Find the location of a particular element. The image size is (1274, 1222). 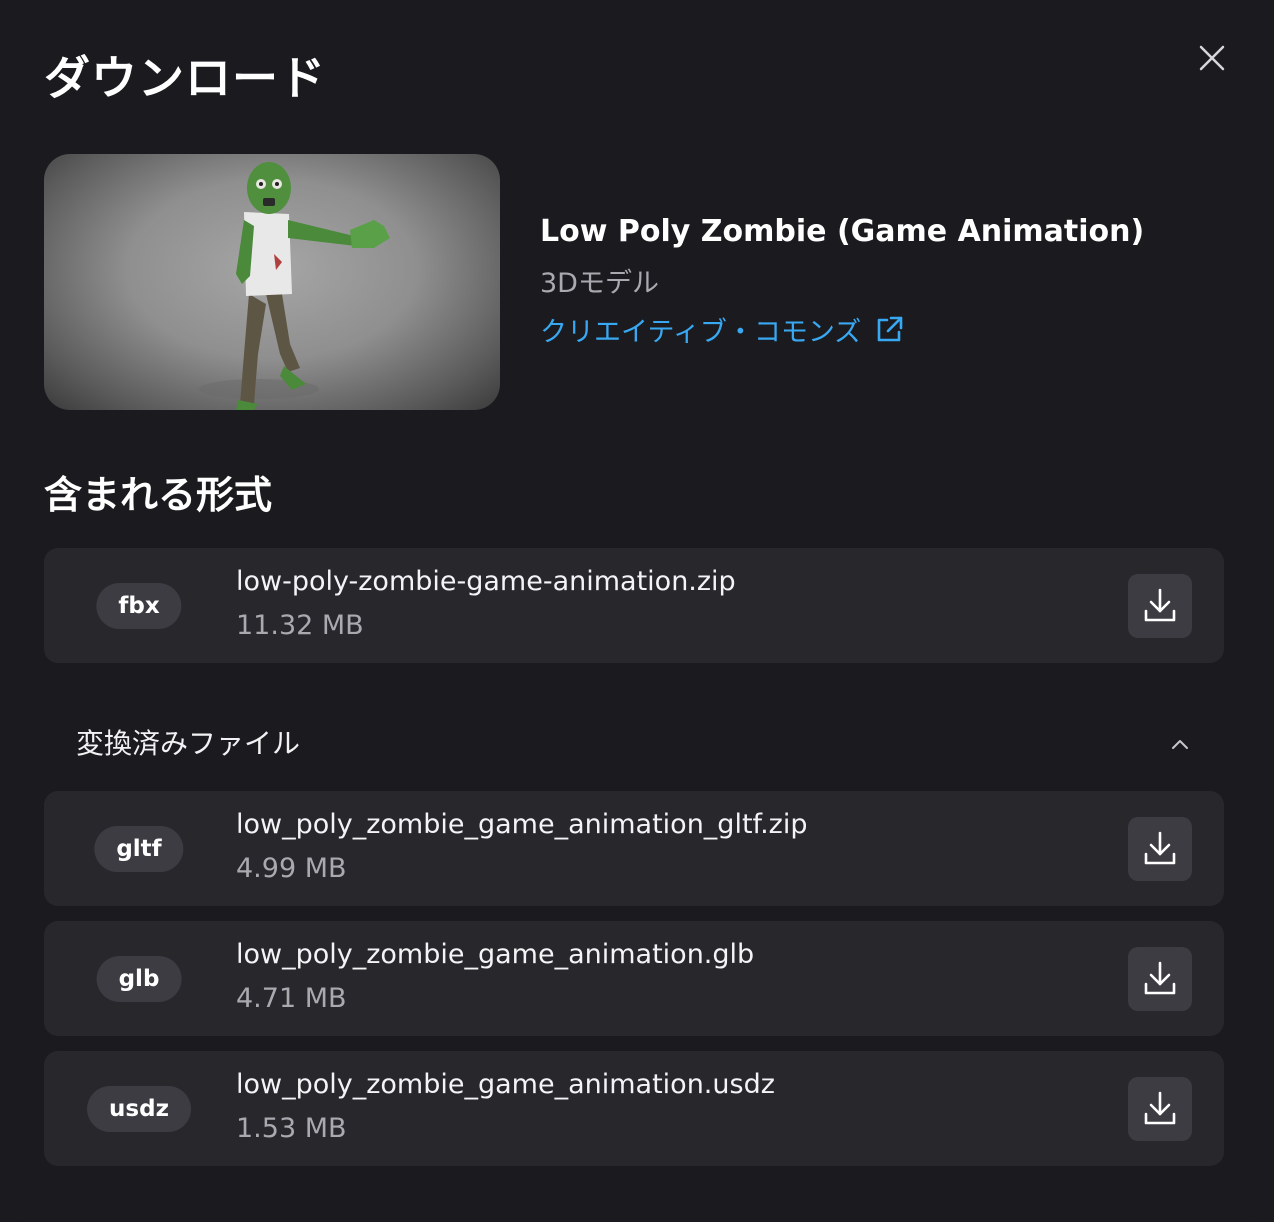

file-size: 11.32 MB is located at coordinates (300, 625).